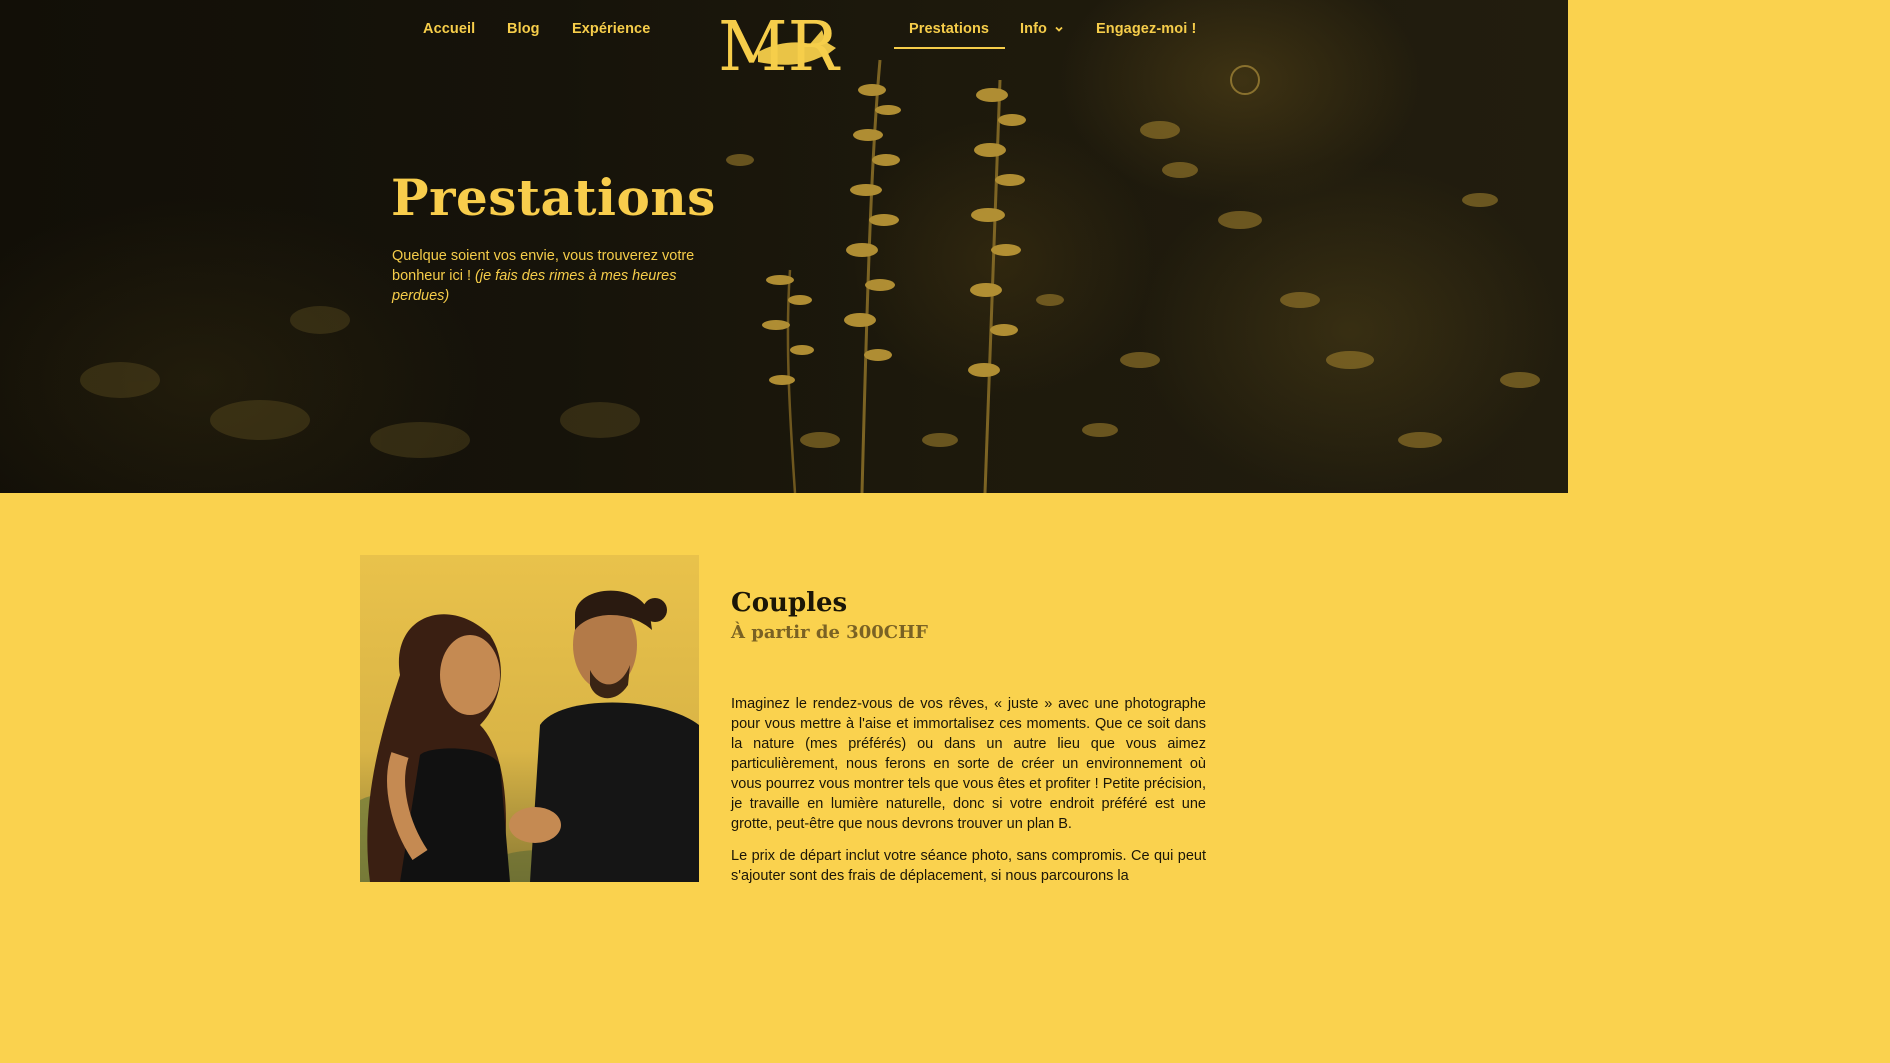 Image resolution: width=1890 pixels, height=1063 pixels. I want to click on nav-link-accueil: Accueil, so click(449, 29).